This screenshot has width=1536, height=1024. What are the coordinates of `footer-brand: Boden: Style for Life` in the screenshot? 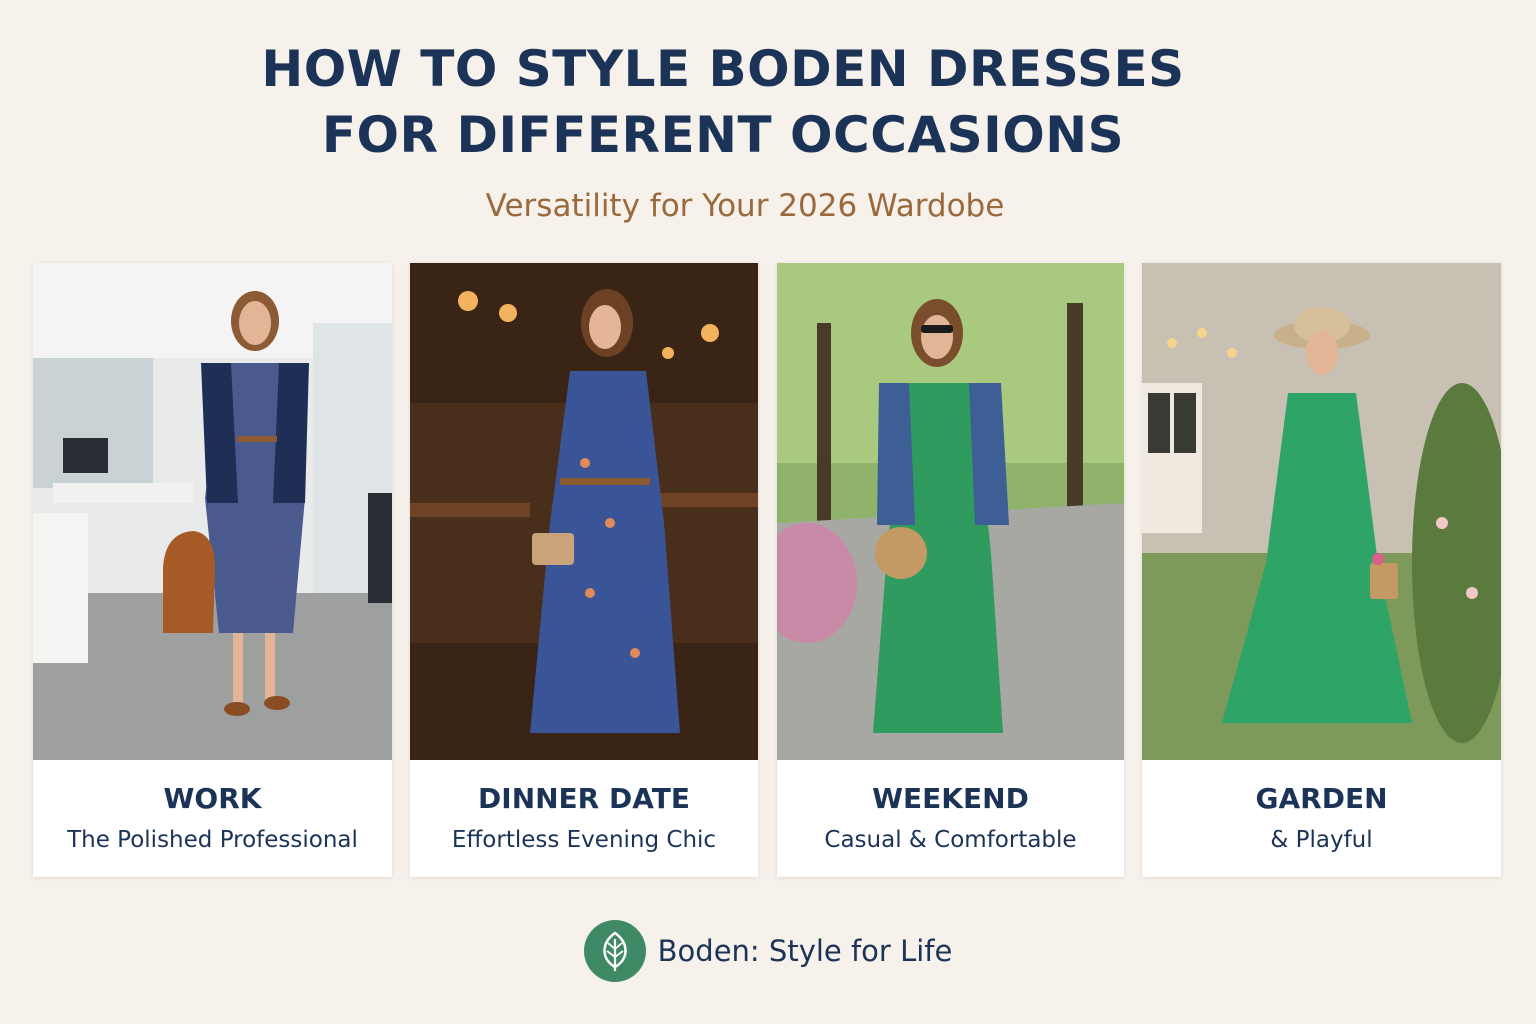 It's located at (768, 951).